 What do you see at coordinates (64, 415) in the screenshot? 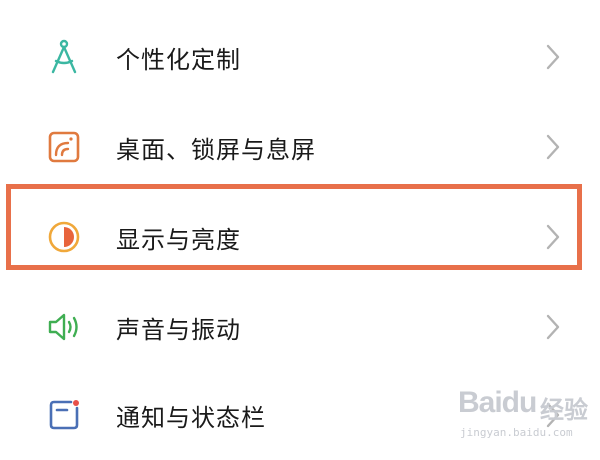
I see `notification-icon` at bounding box center [64, 415].